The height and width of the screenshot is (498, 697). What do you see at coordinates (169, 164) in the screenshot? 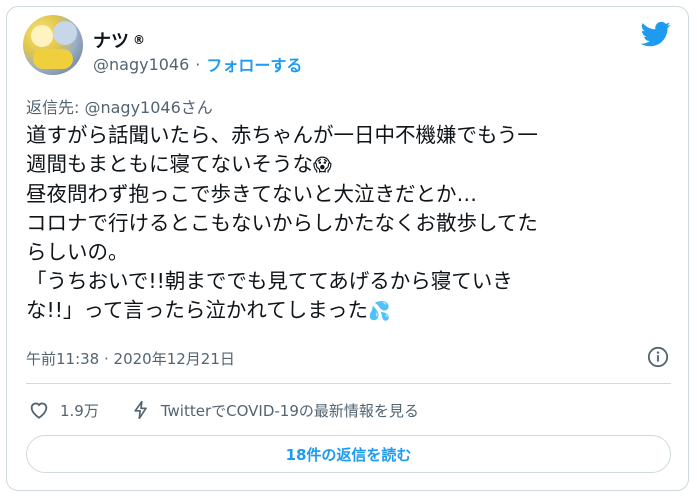
I see `tweet-line-text: 週間もまともに寝てないそうな` at bounding box center [169, 164].